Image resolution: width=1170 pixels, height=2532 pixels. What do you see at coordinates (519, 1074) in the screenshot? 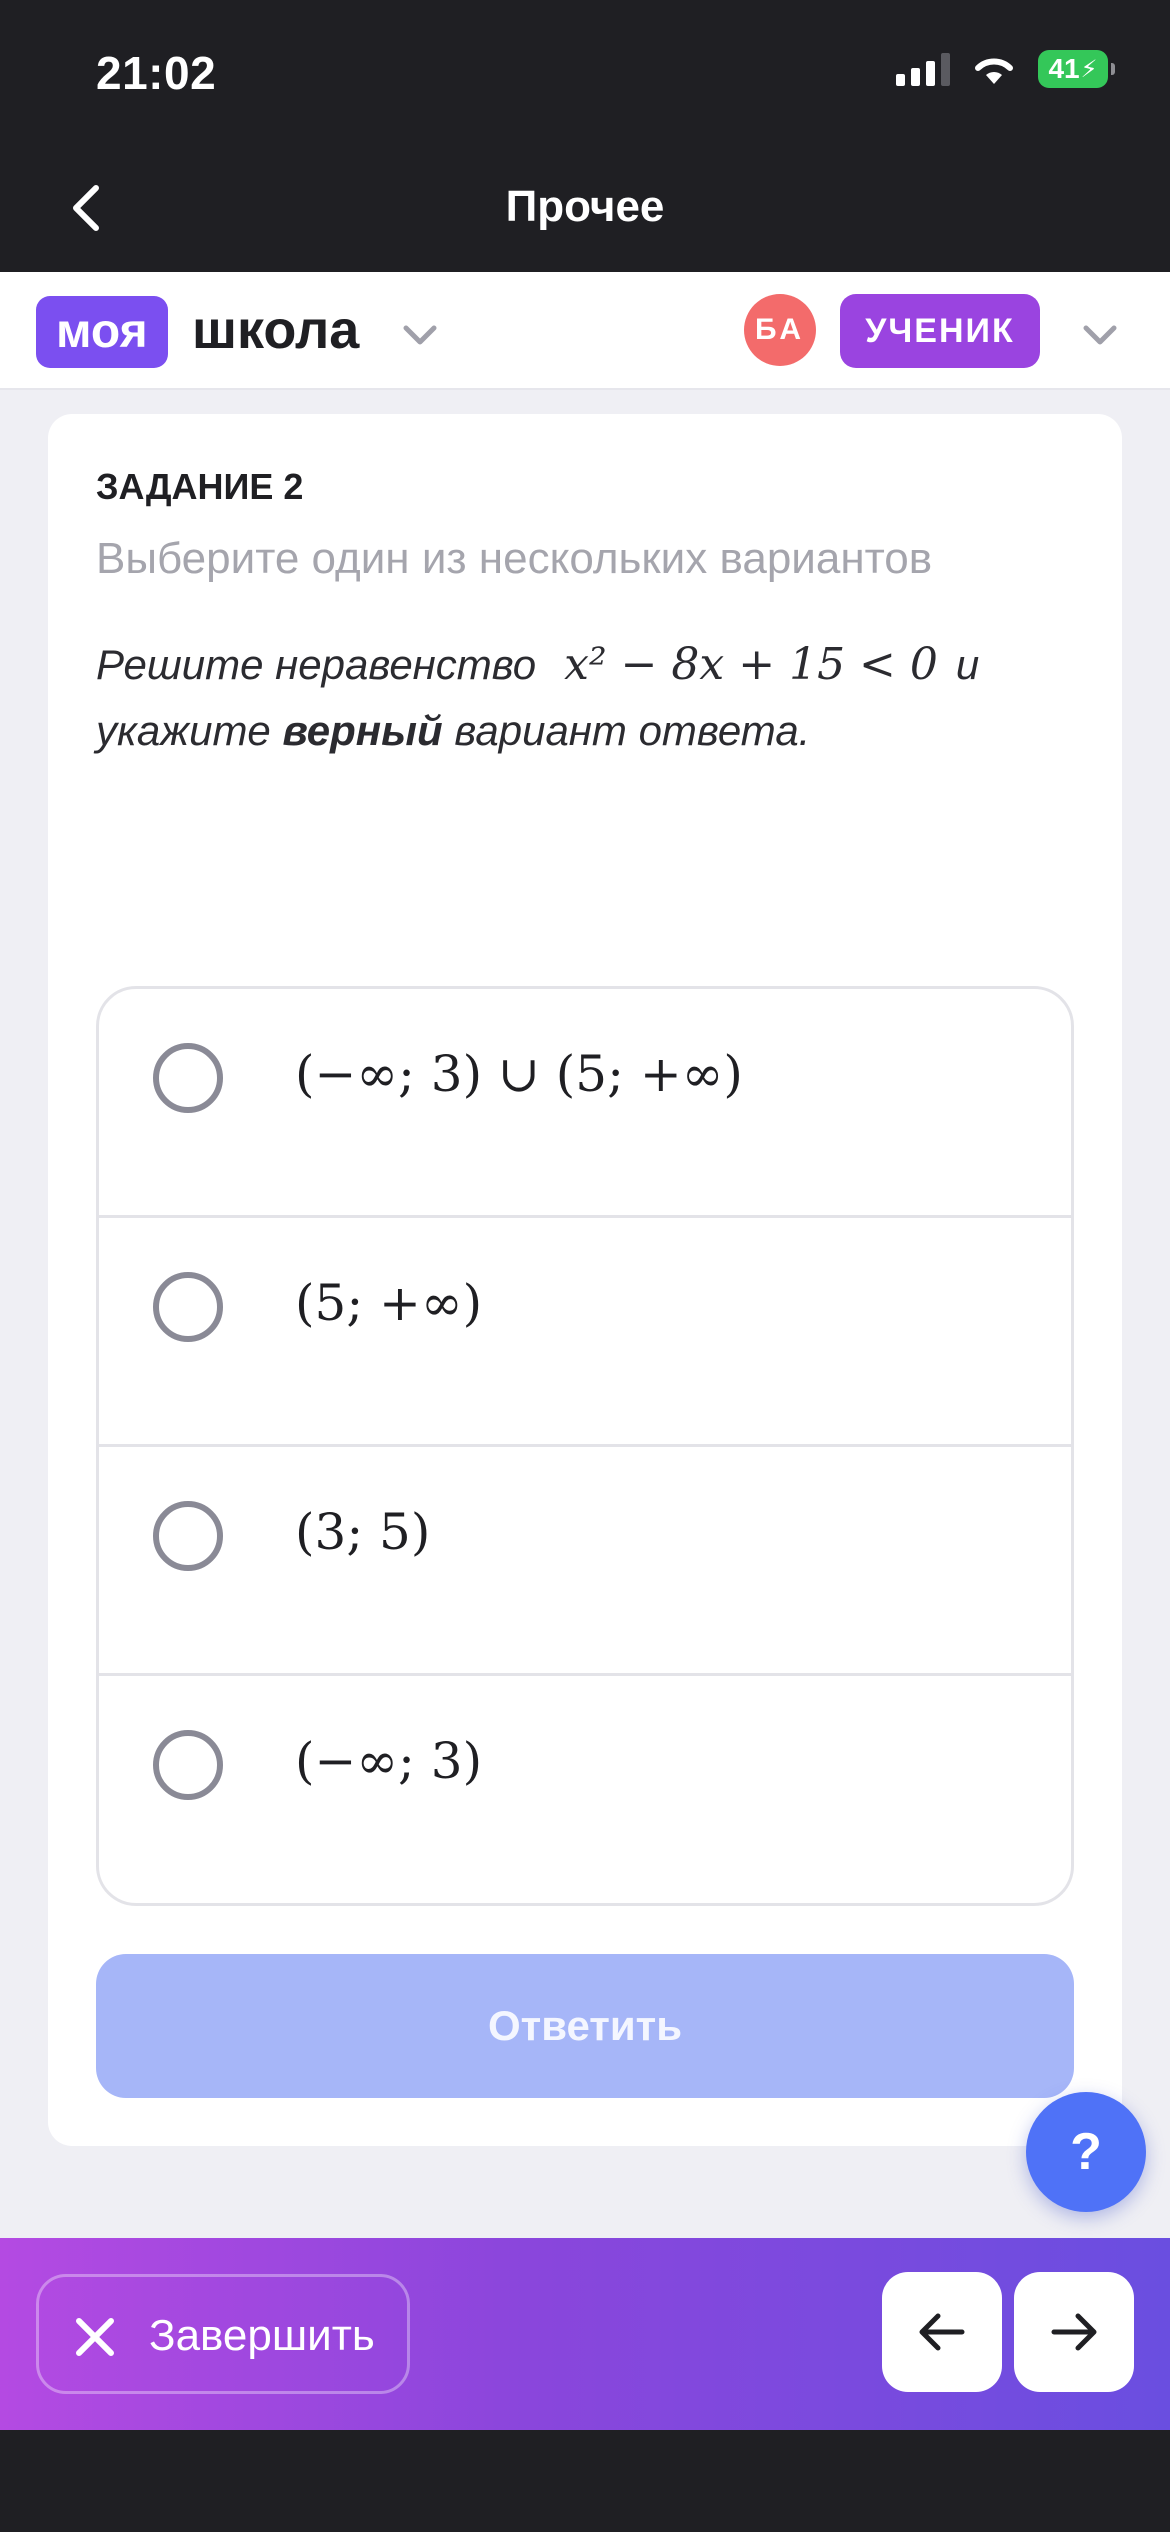
I see `option-text: (−∞; 3) ∪ (5; +∞)` at bounding box center [519, 1074].